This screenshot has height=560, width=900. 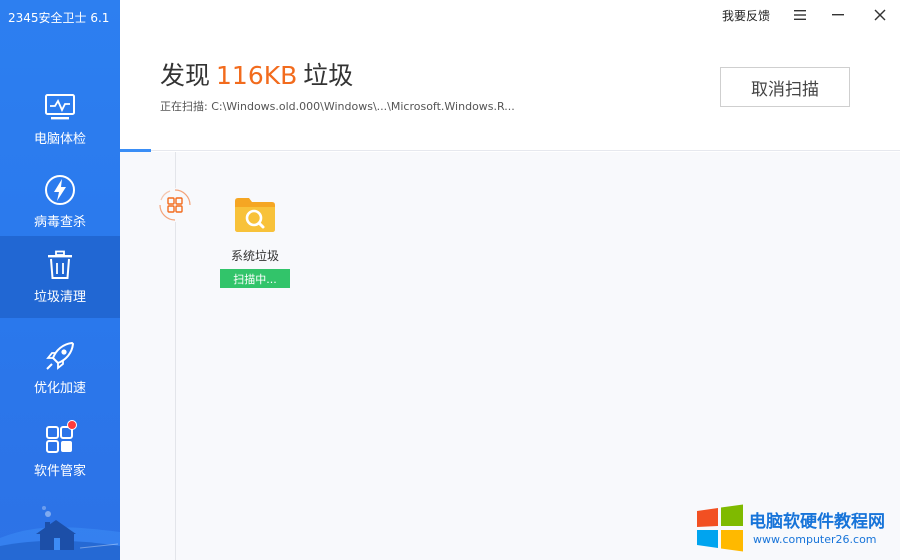 I want to click on house-scene-illustration, so click(x=60, y=505).